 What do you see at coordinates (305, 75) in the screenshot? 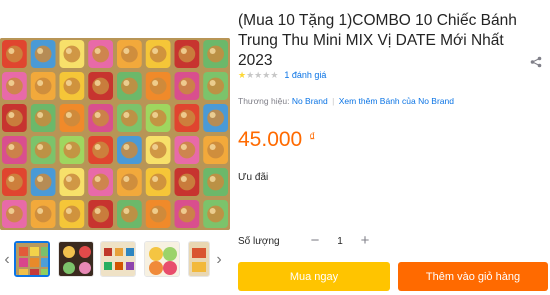
I see `rating-count-link: 1 đánh giá` at bounding box center [305, 75].